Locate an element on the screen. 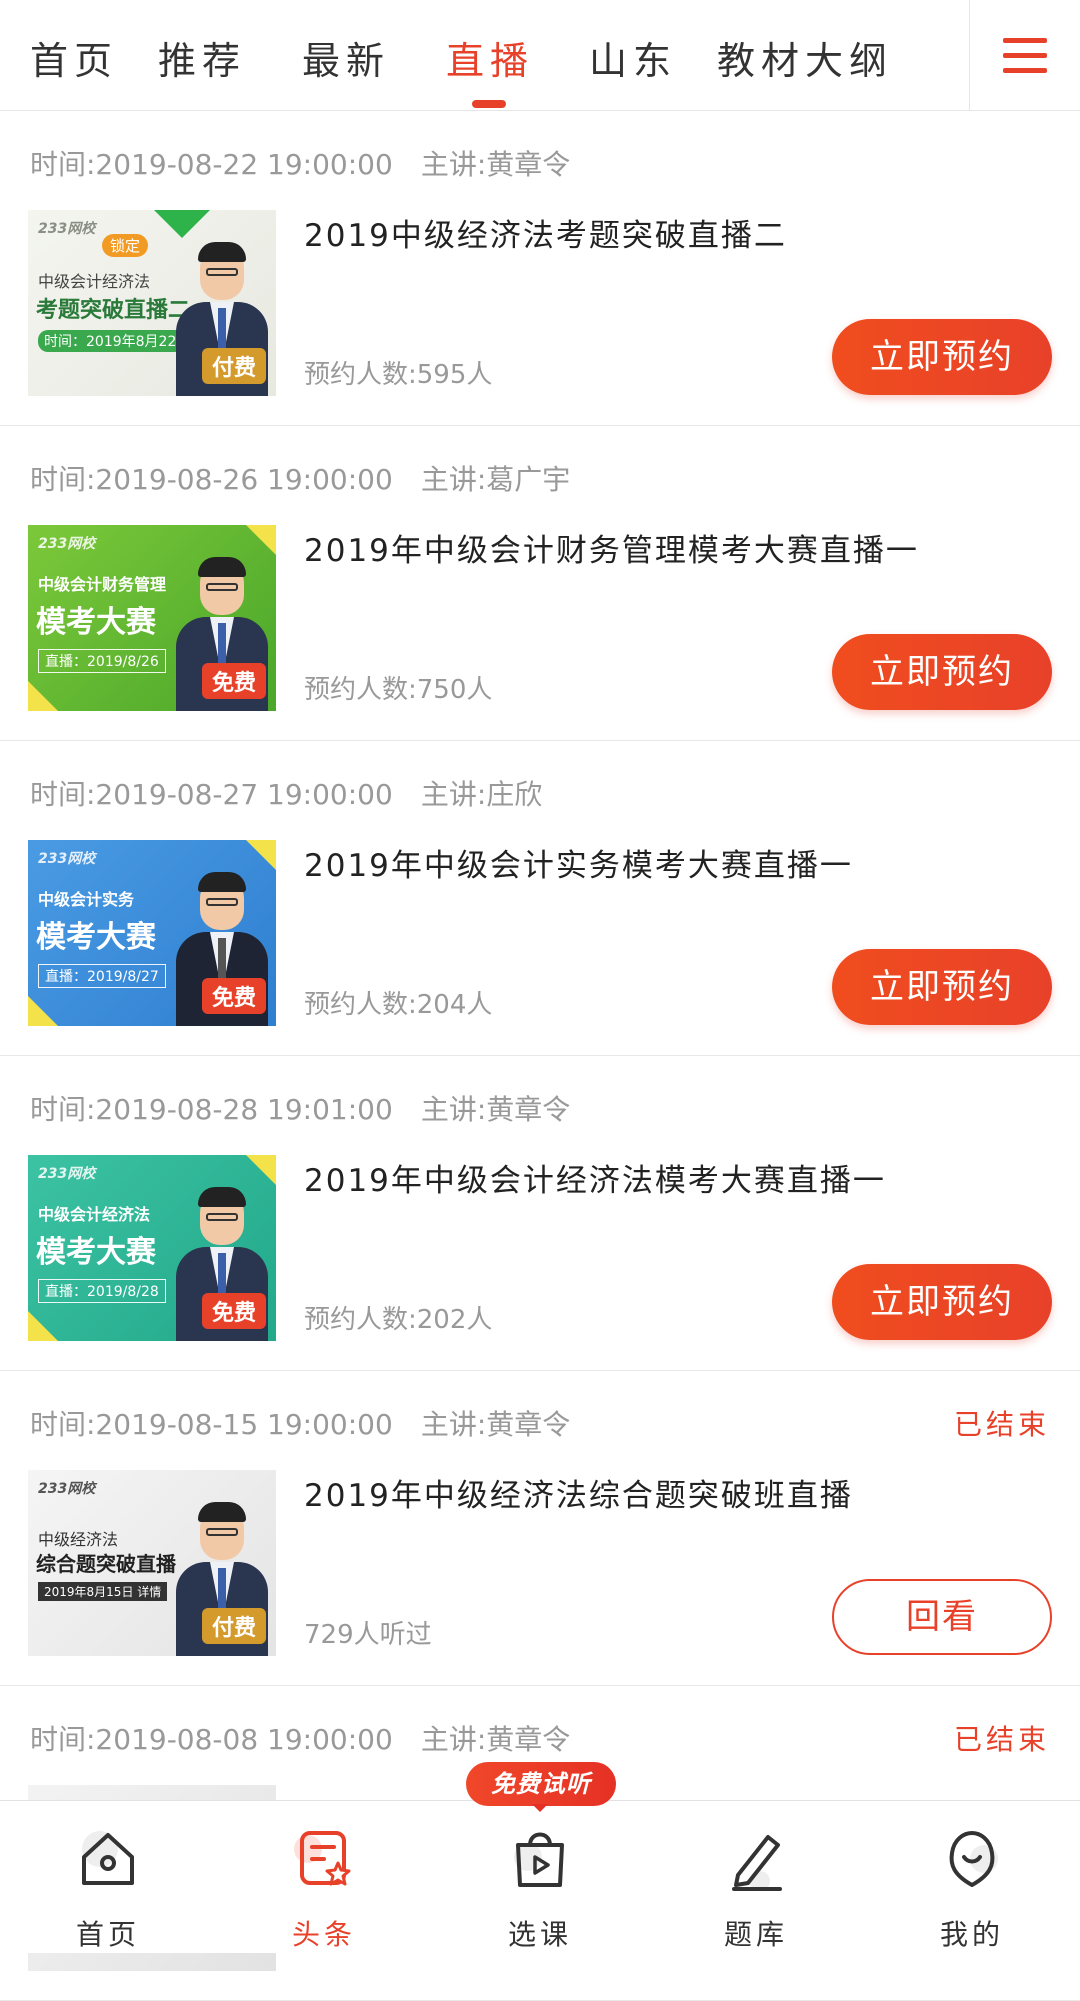 The image size is (1080, 2001). live-title: 2019中级经济法考题突破直播二 is located at coordinates (545, 232).